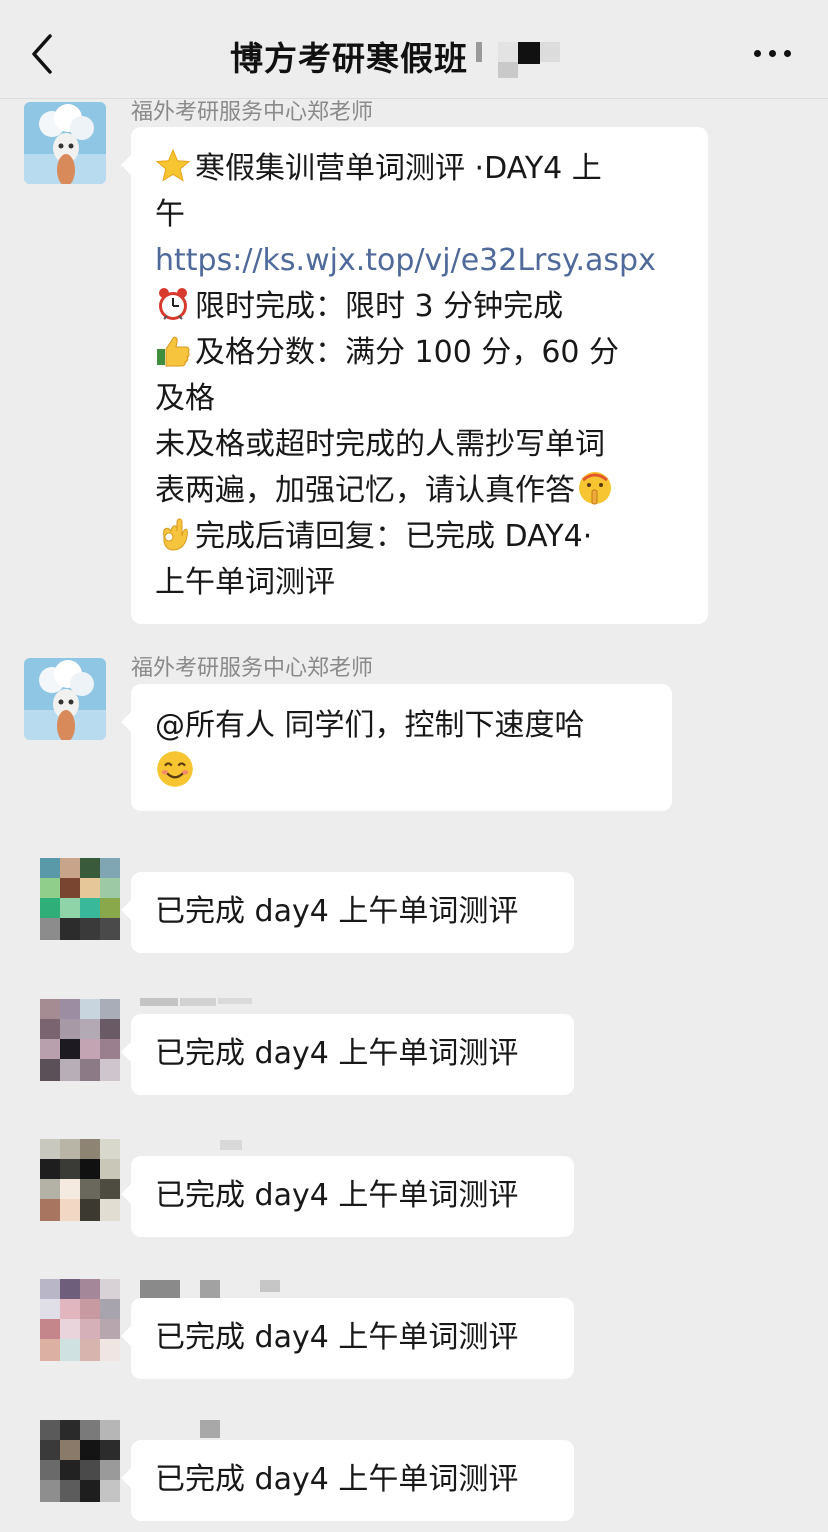  Describe the element at coordinates (396, 747) in the screenshot. I see `message-bubble: @所有人 同学们，控制下速度哈` at that location.